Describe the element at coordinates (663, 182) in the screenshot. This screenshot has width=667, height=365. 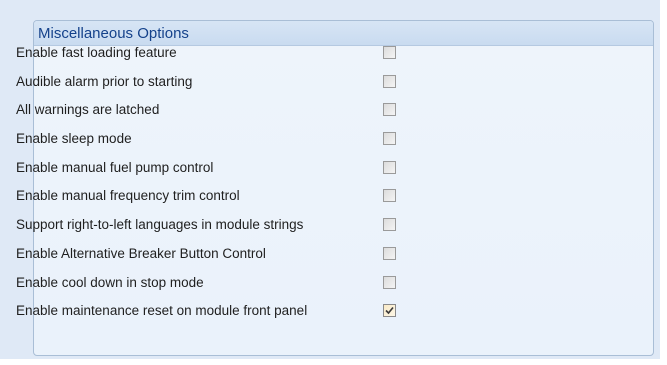
I see `right-edge` at that location.